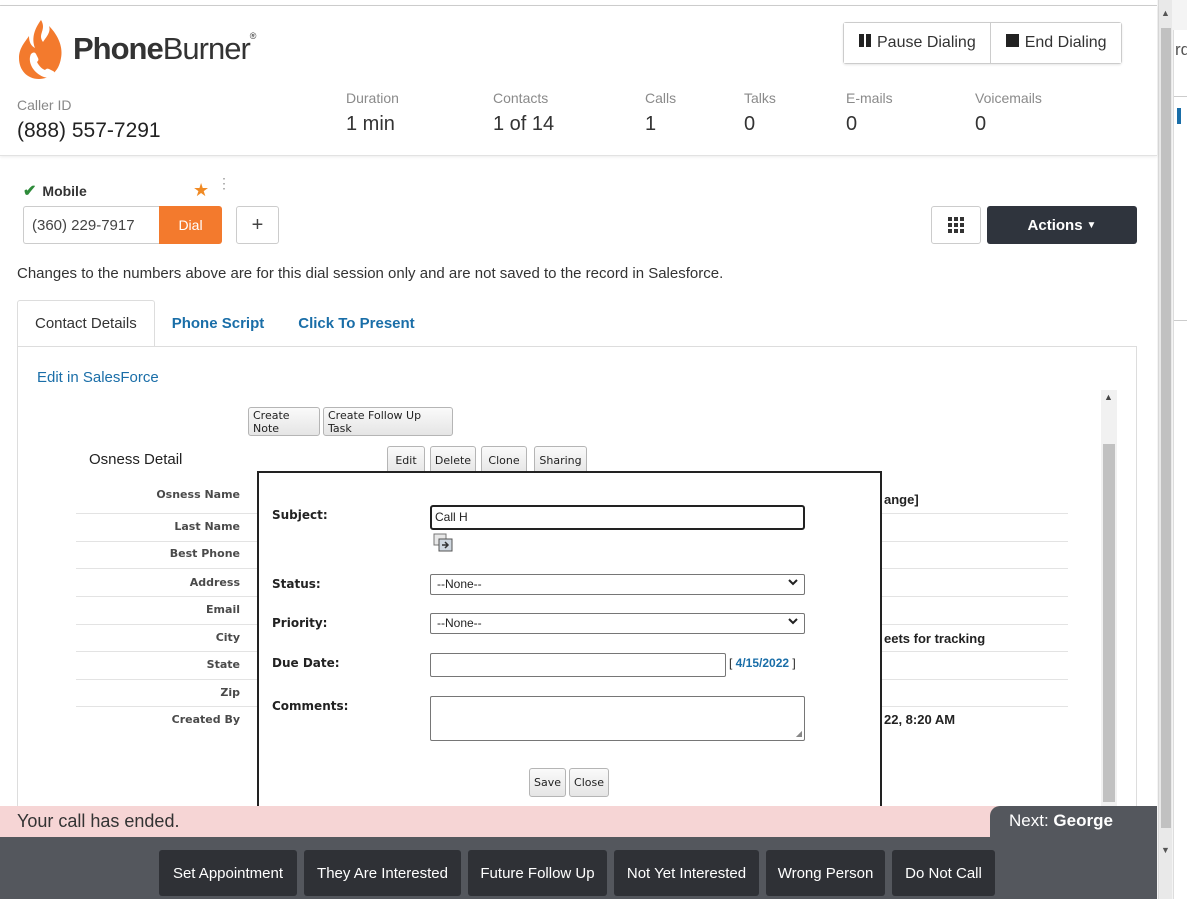  I want to click on due-date-label: Due Date:, so click(306, 663).